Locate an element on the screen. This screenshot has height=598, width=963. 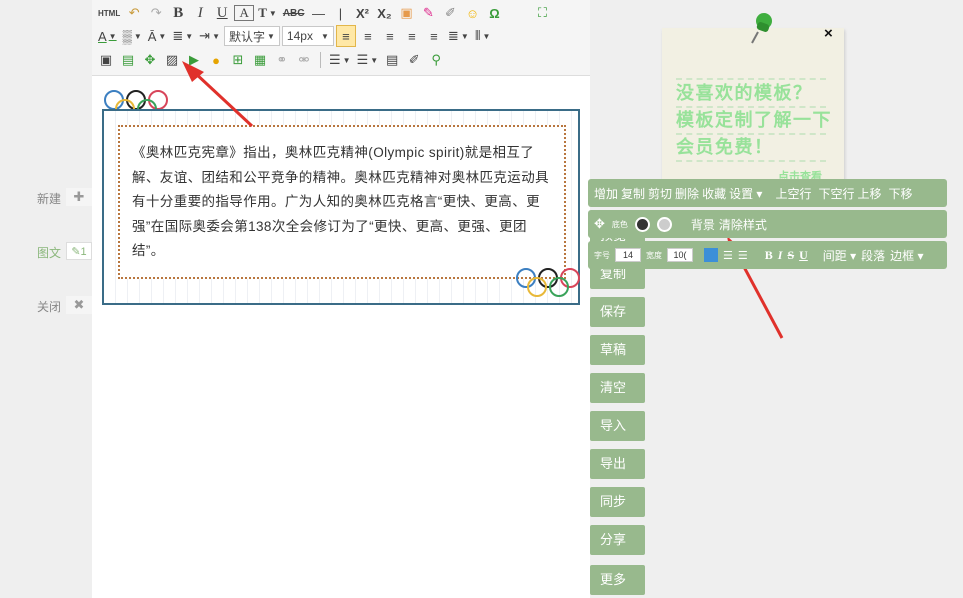
blank-line-below-button: 下空行 is located at coordinates (836, 193).